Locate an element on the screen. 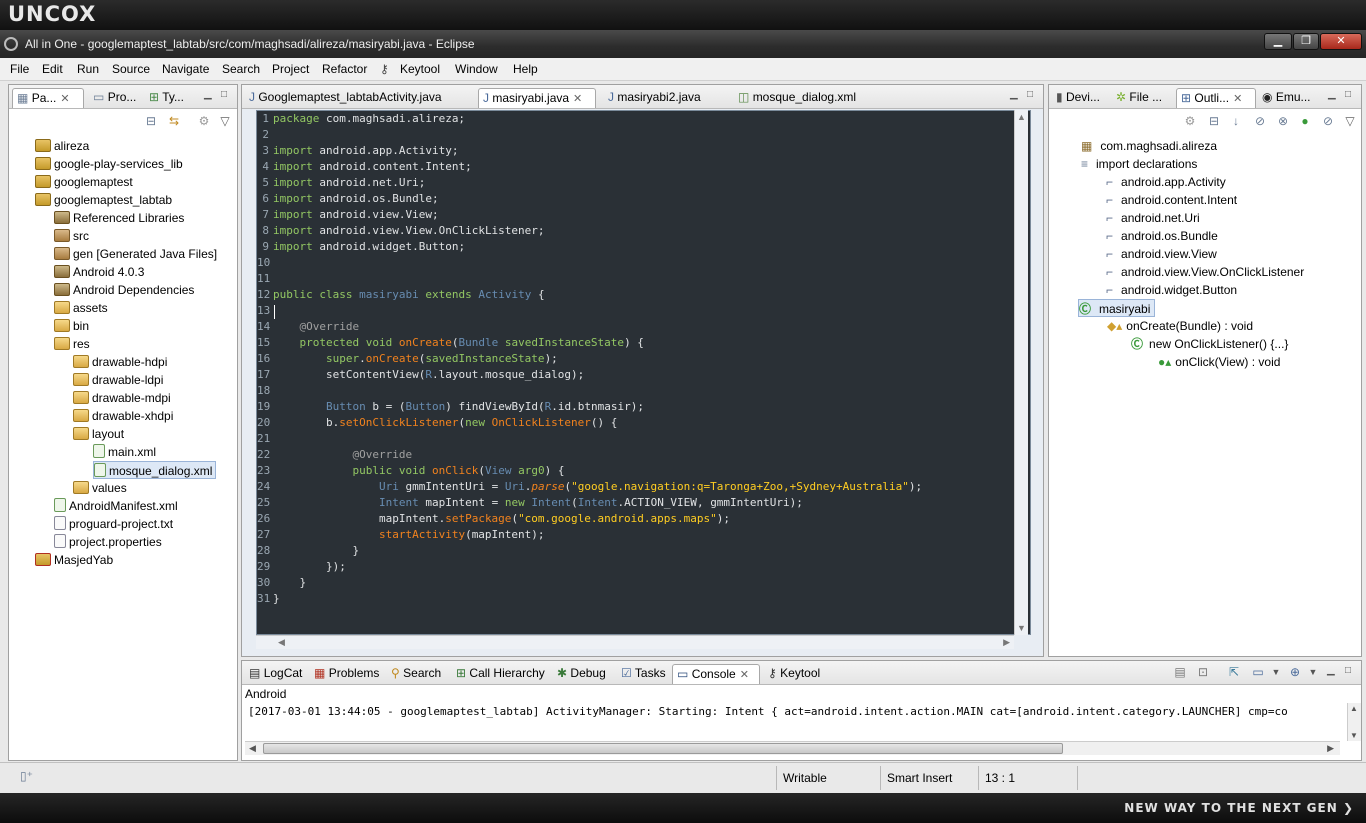 The image size is (1366, 823). tab-masiryabi2: J masiryabi2.java is located at coordinates (663, 98).